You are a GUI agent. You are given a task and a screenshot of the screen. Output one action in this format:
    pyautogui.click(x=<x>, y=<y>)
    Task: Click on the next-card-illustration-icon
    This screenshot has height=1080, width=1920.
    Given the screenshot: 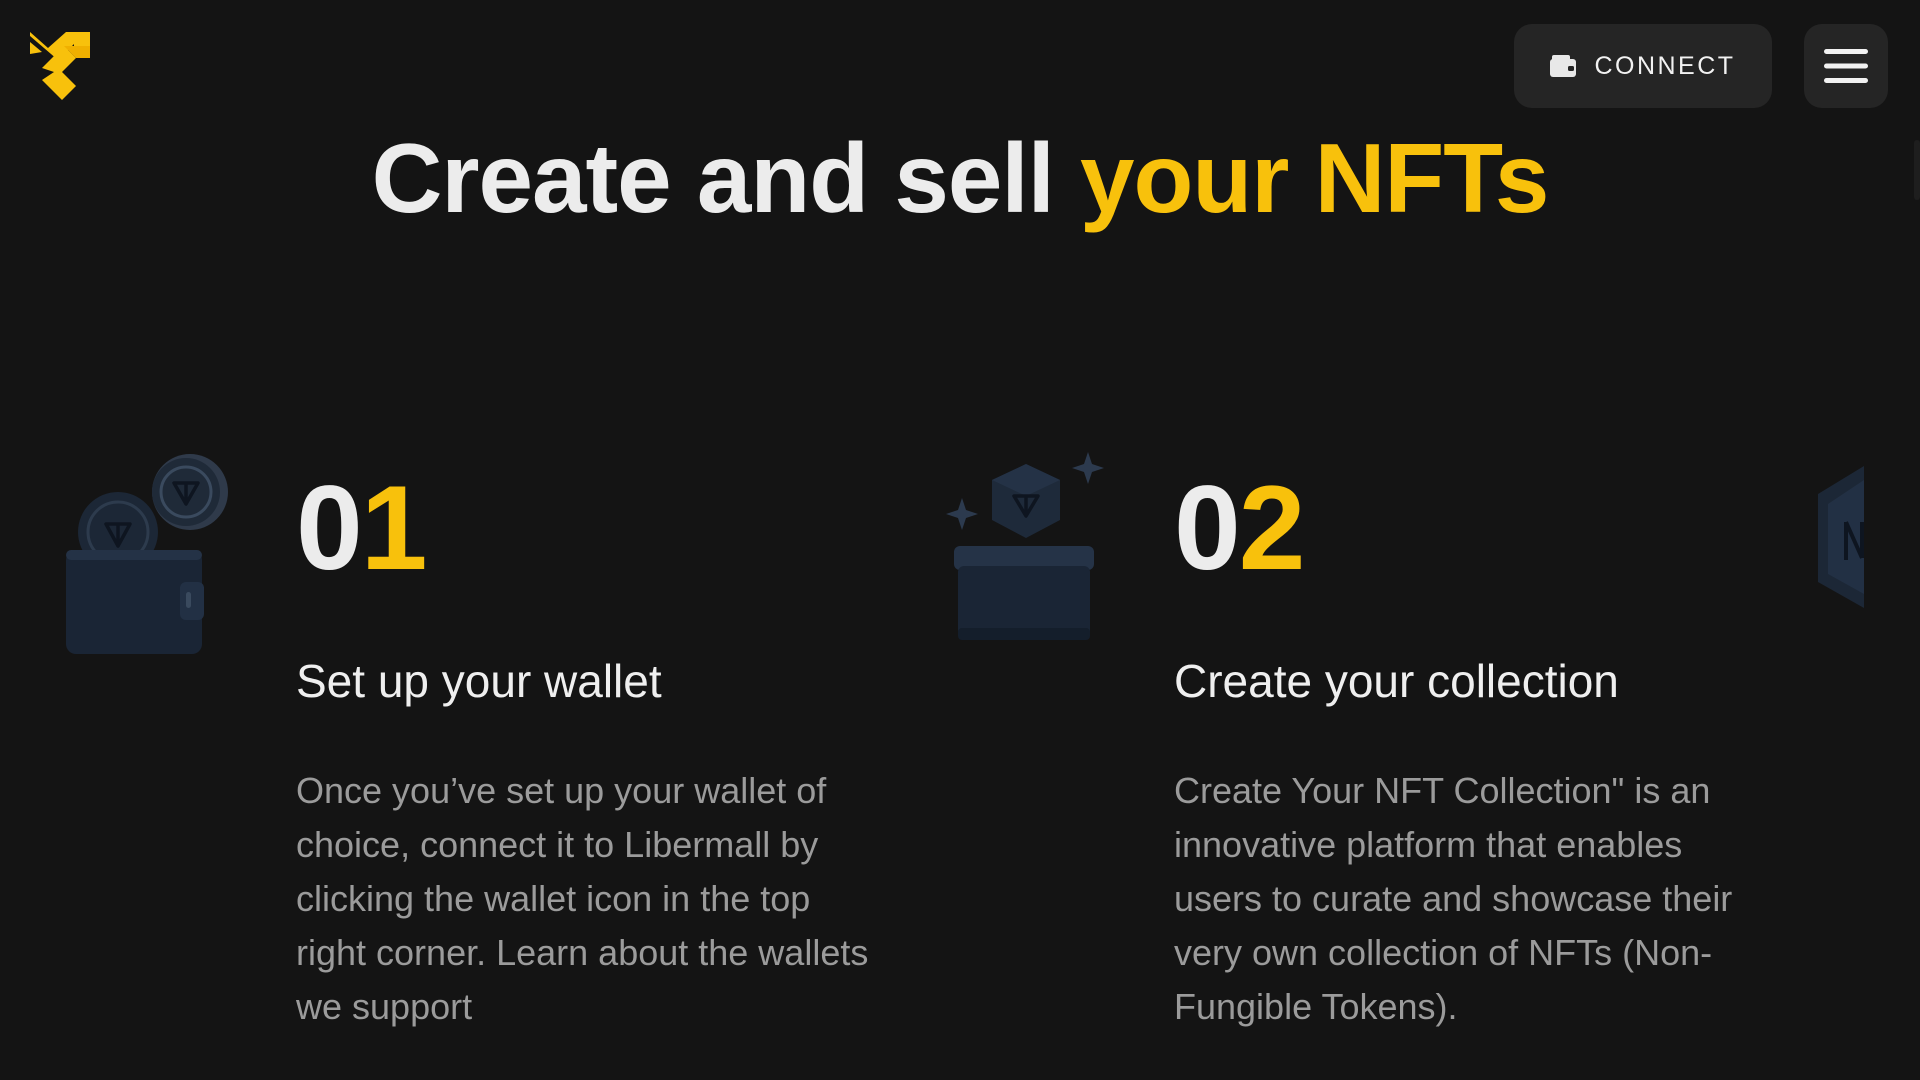 What is the action you would take?
    pyautogui.click(x=1841, y=537)
    